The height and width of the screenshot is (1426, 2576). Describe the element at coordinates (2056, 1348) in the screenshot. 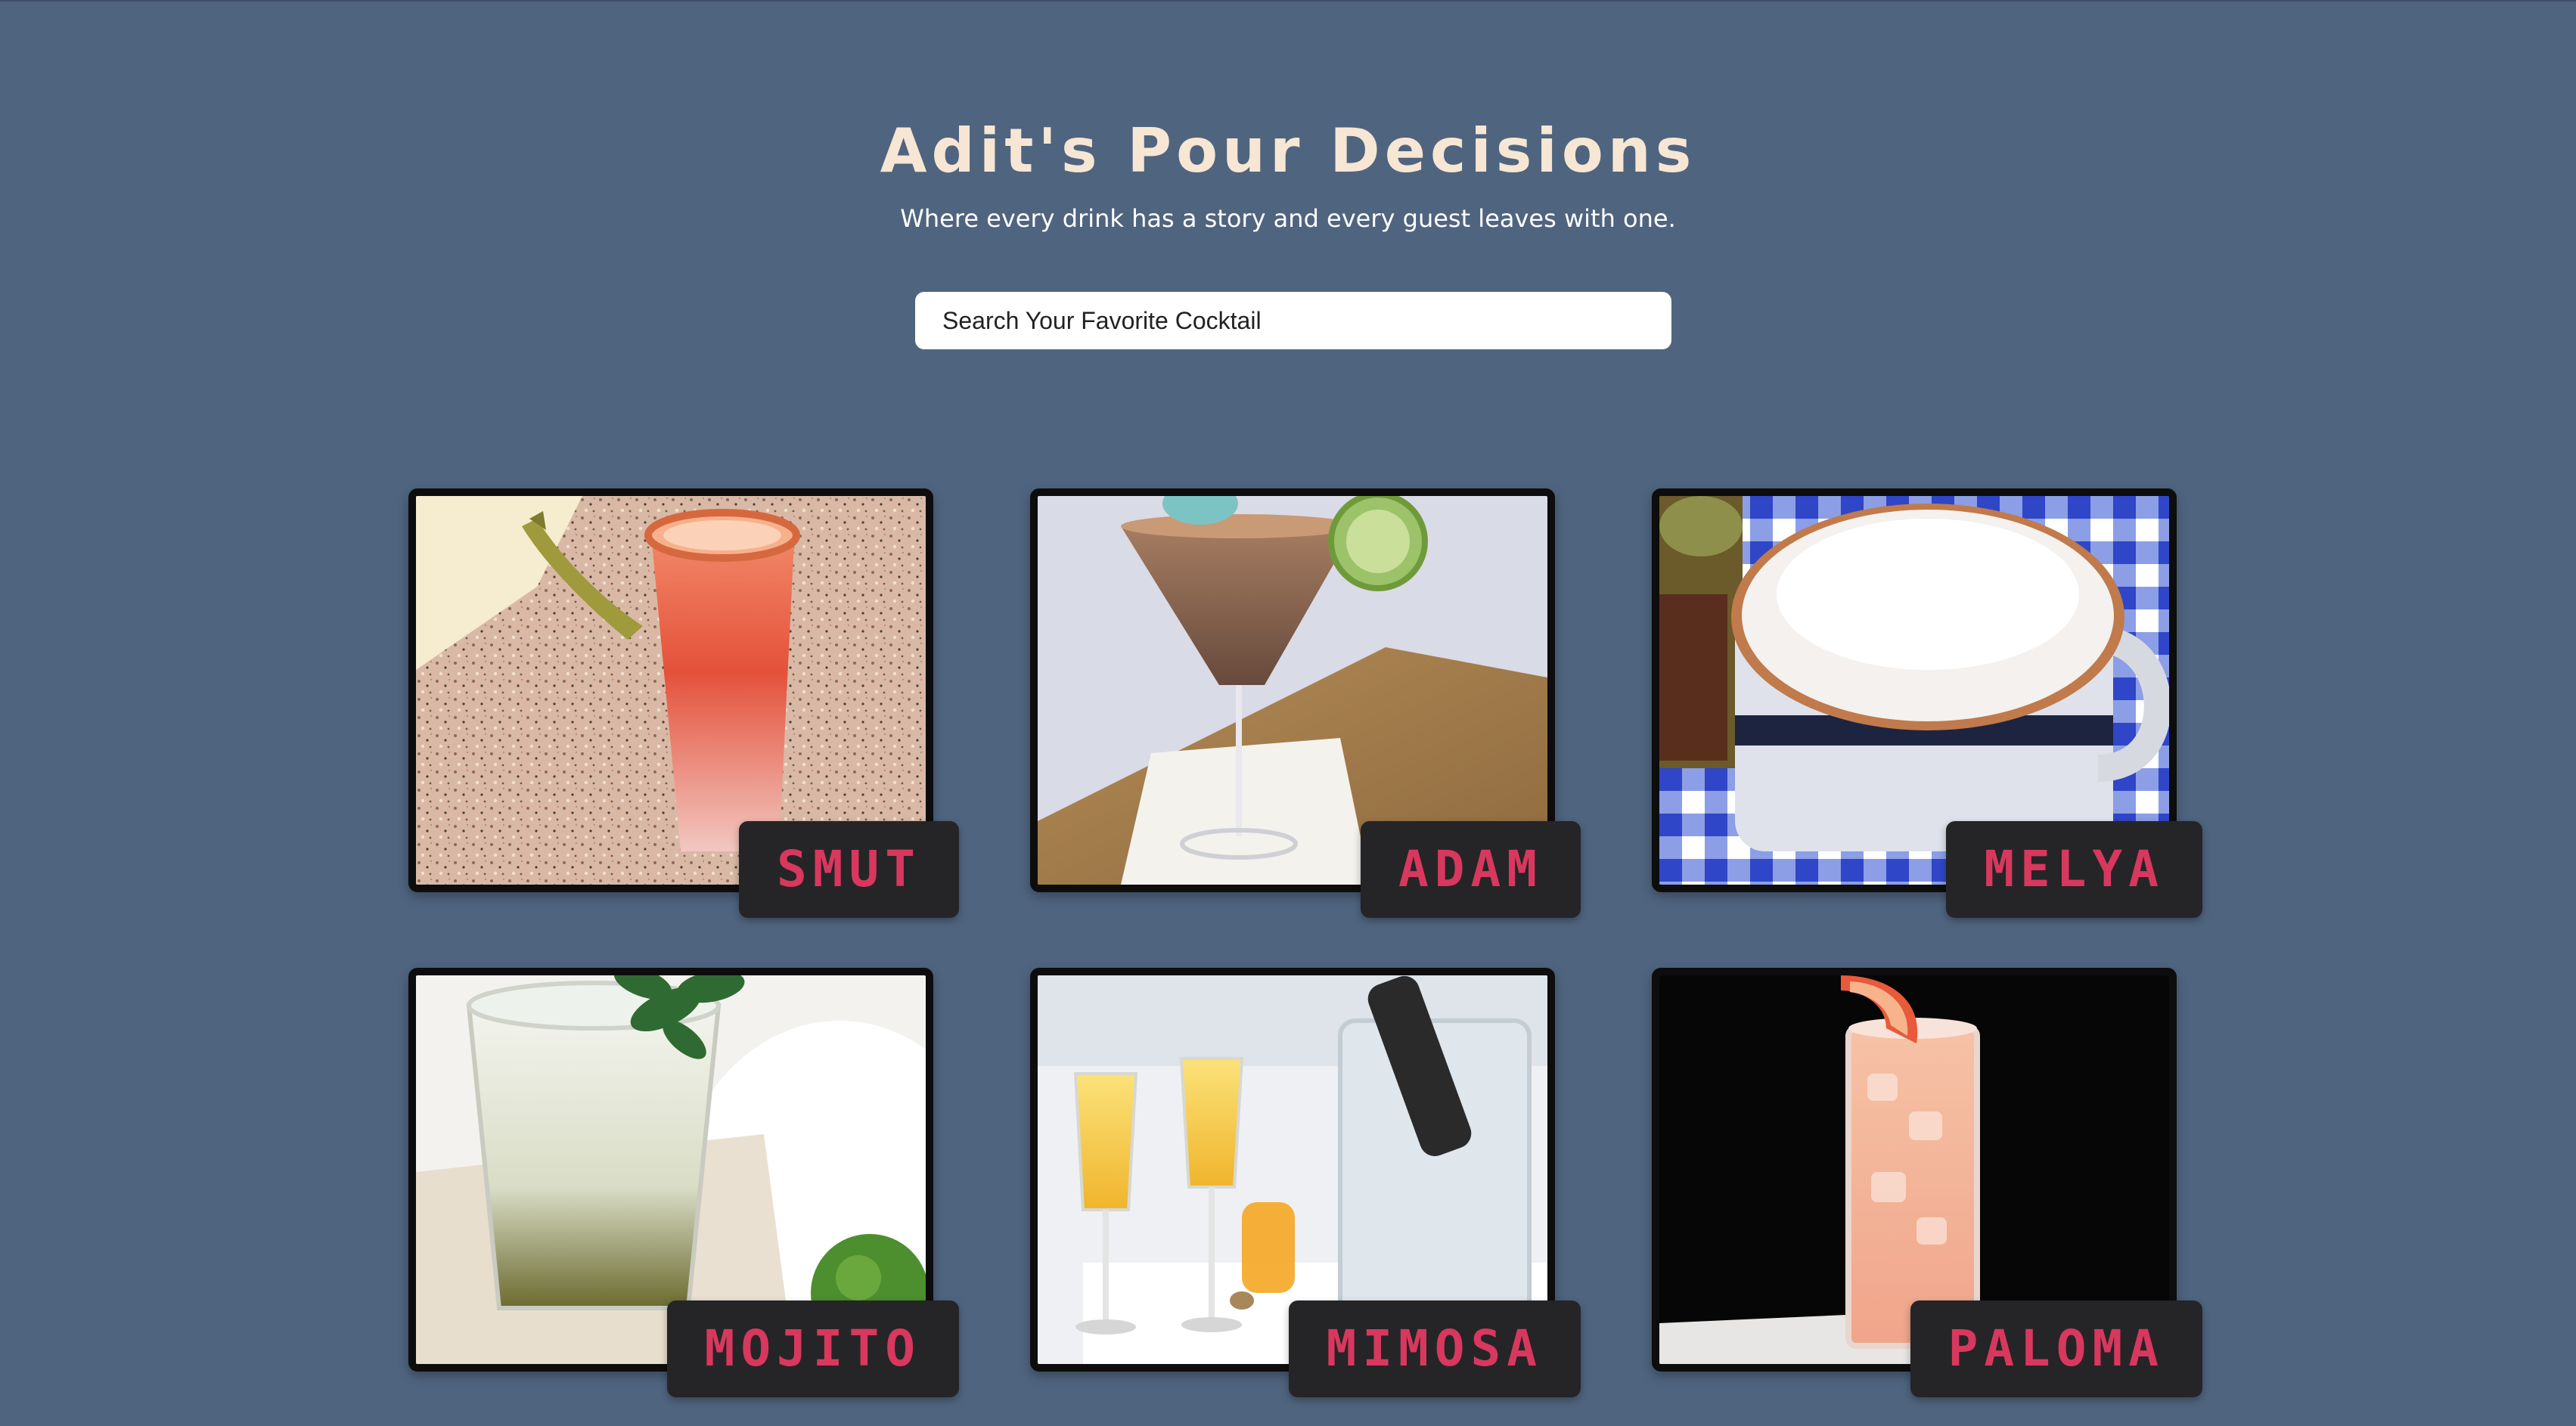

I see `cocktail-name-tag: PALOMA` at that location.